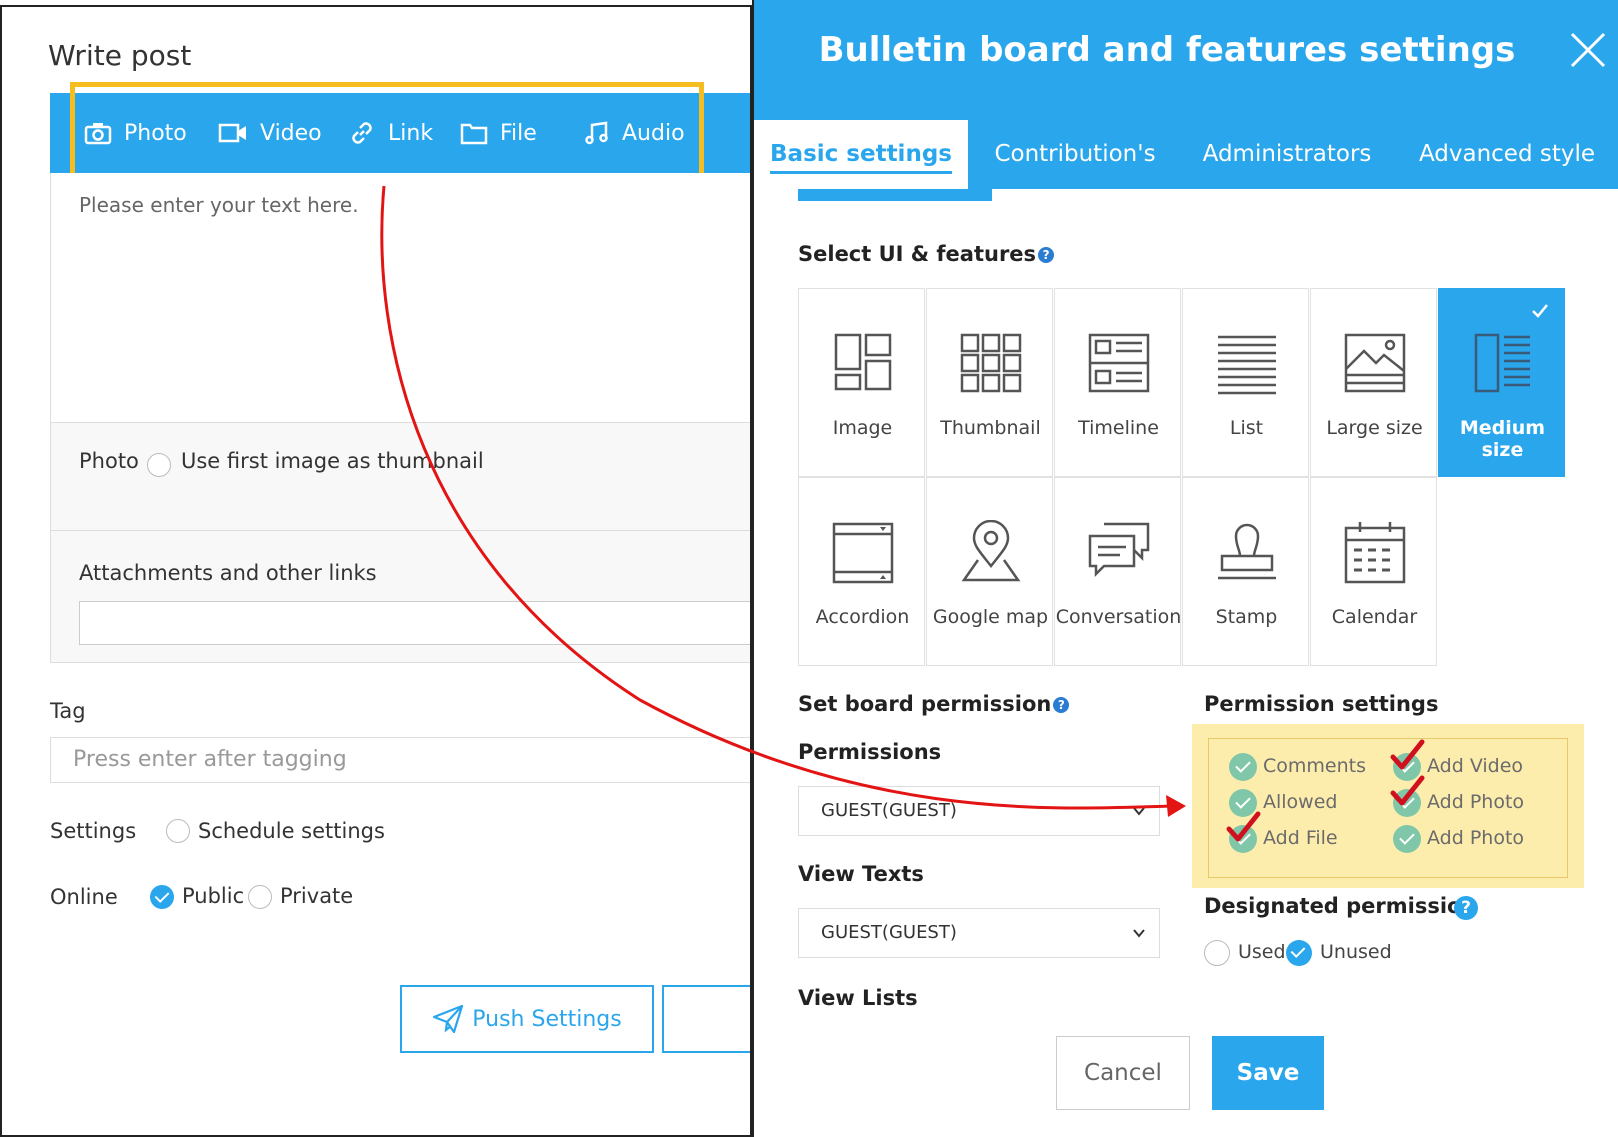 The width and height of the screenshot is (1618, 1137). I want to click on tab-administrators-label: Administrators, so click(1287, 154).